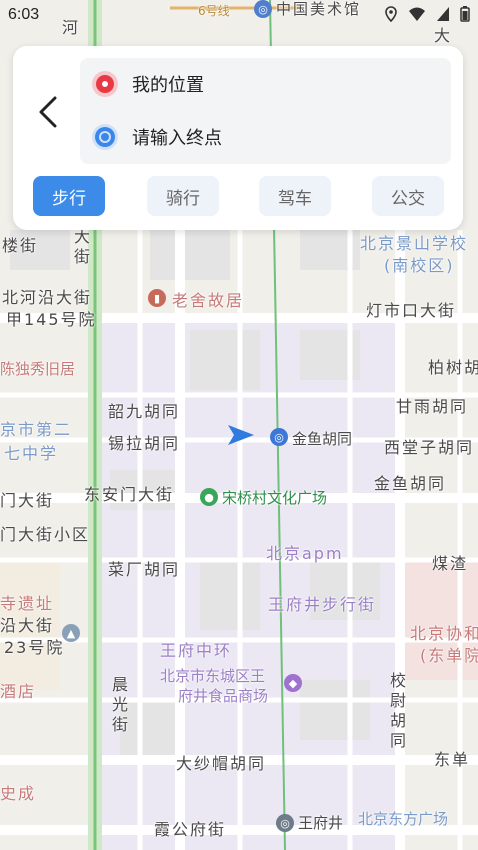 The height and width of the screenshot is (850, 478). What do you see at coordinates (285, 823) in the screenshot?
I see `subway-station-icon-2: ◎` at bounding box center [285, 823].